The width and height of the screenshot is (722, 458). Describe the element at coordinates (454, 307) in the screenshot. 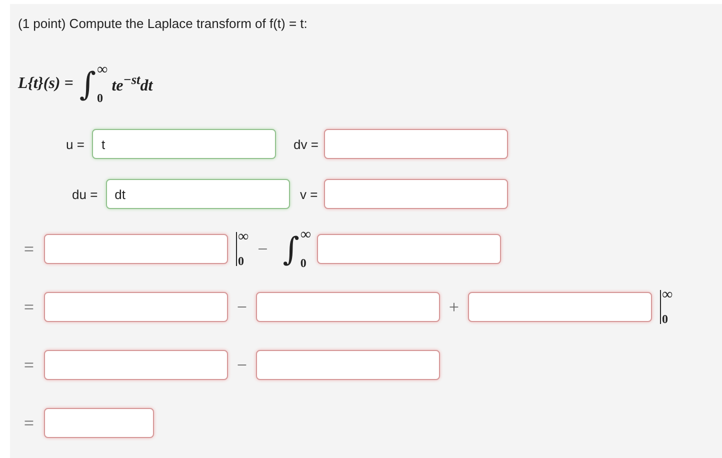

I see `math-operator: +` at that location.